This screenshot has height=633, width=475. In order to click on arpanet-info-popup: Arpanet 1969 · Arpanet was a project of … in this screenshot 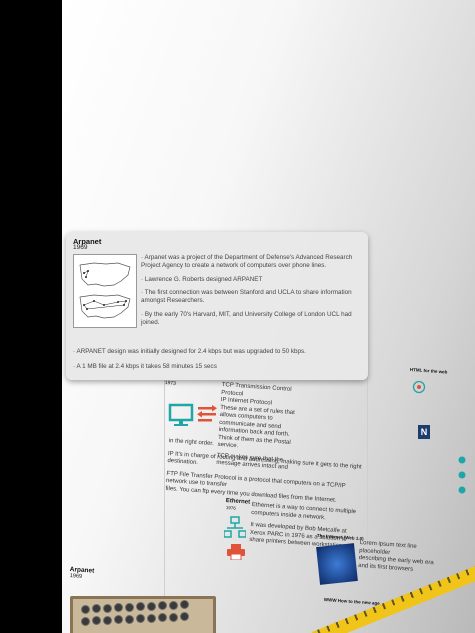, I will do `click(217, 306)`.